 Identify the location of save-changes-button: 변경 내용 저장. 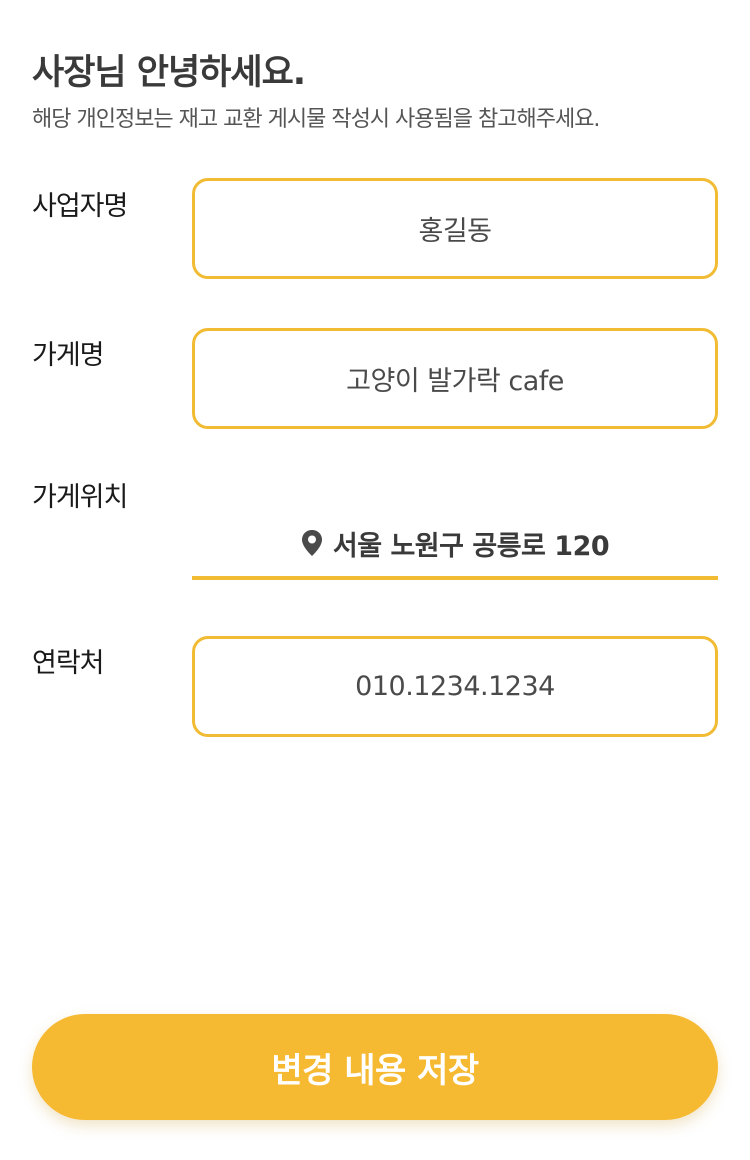
(375, 1067).